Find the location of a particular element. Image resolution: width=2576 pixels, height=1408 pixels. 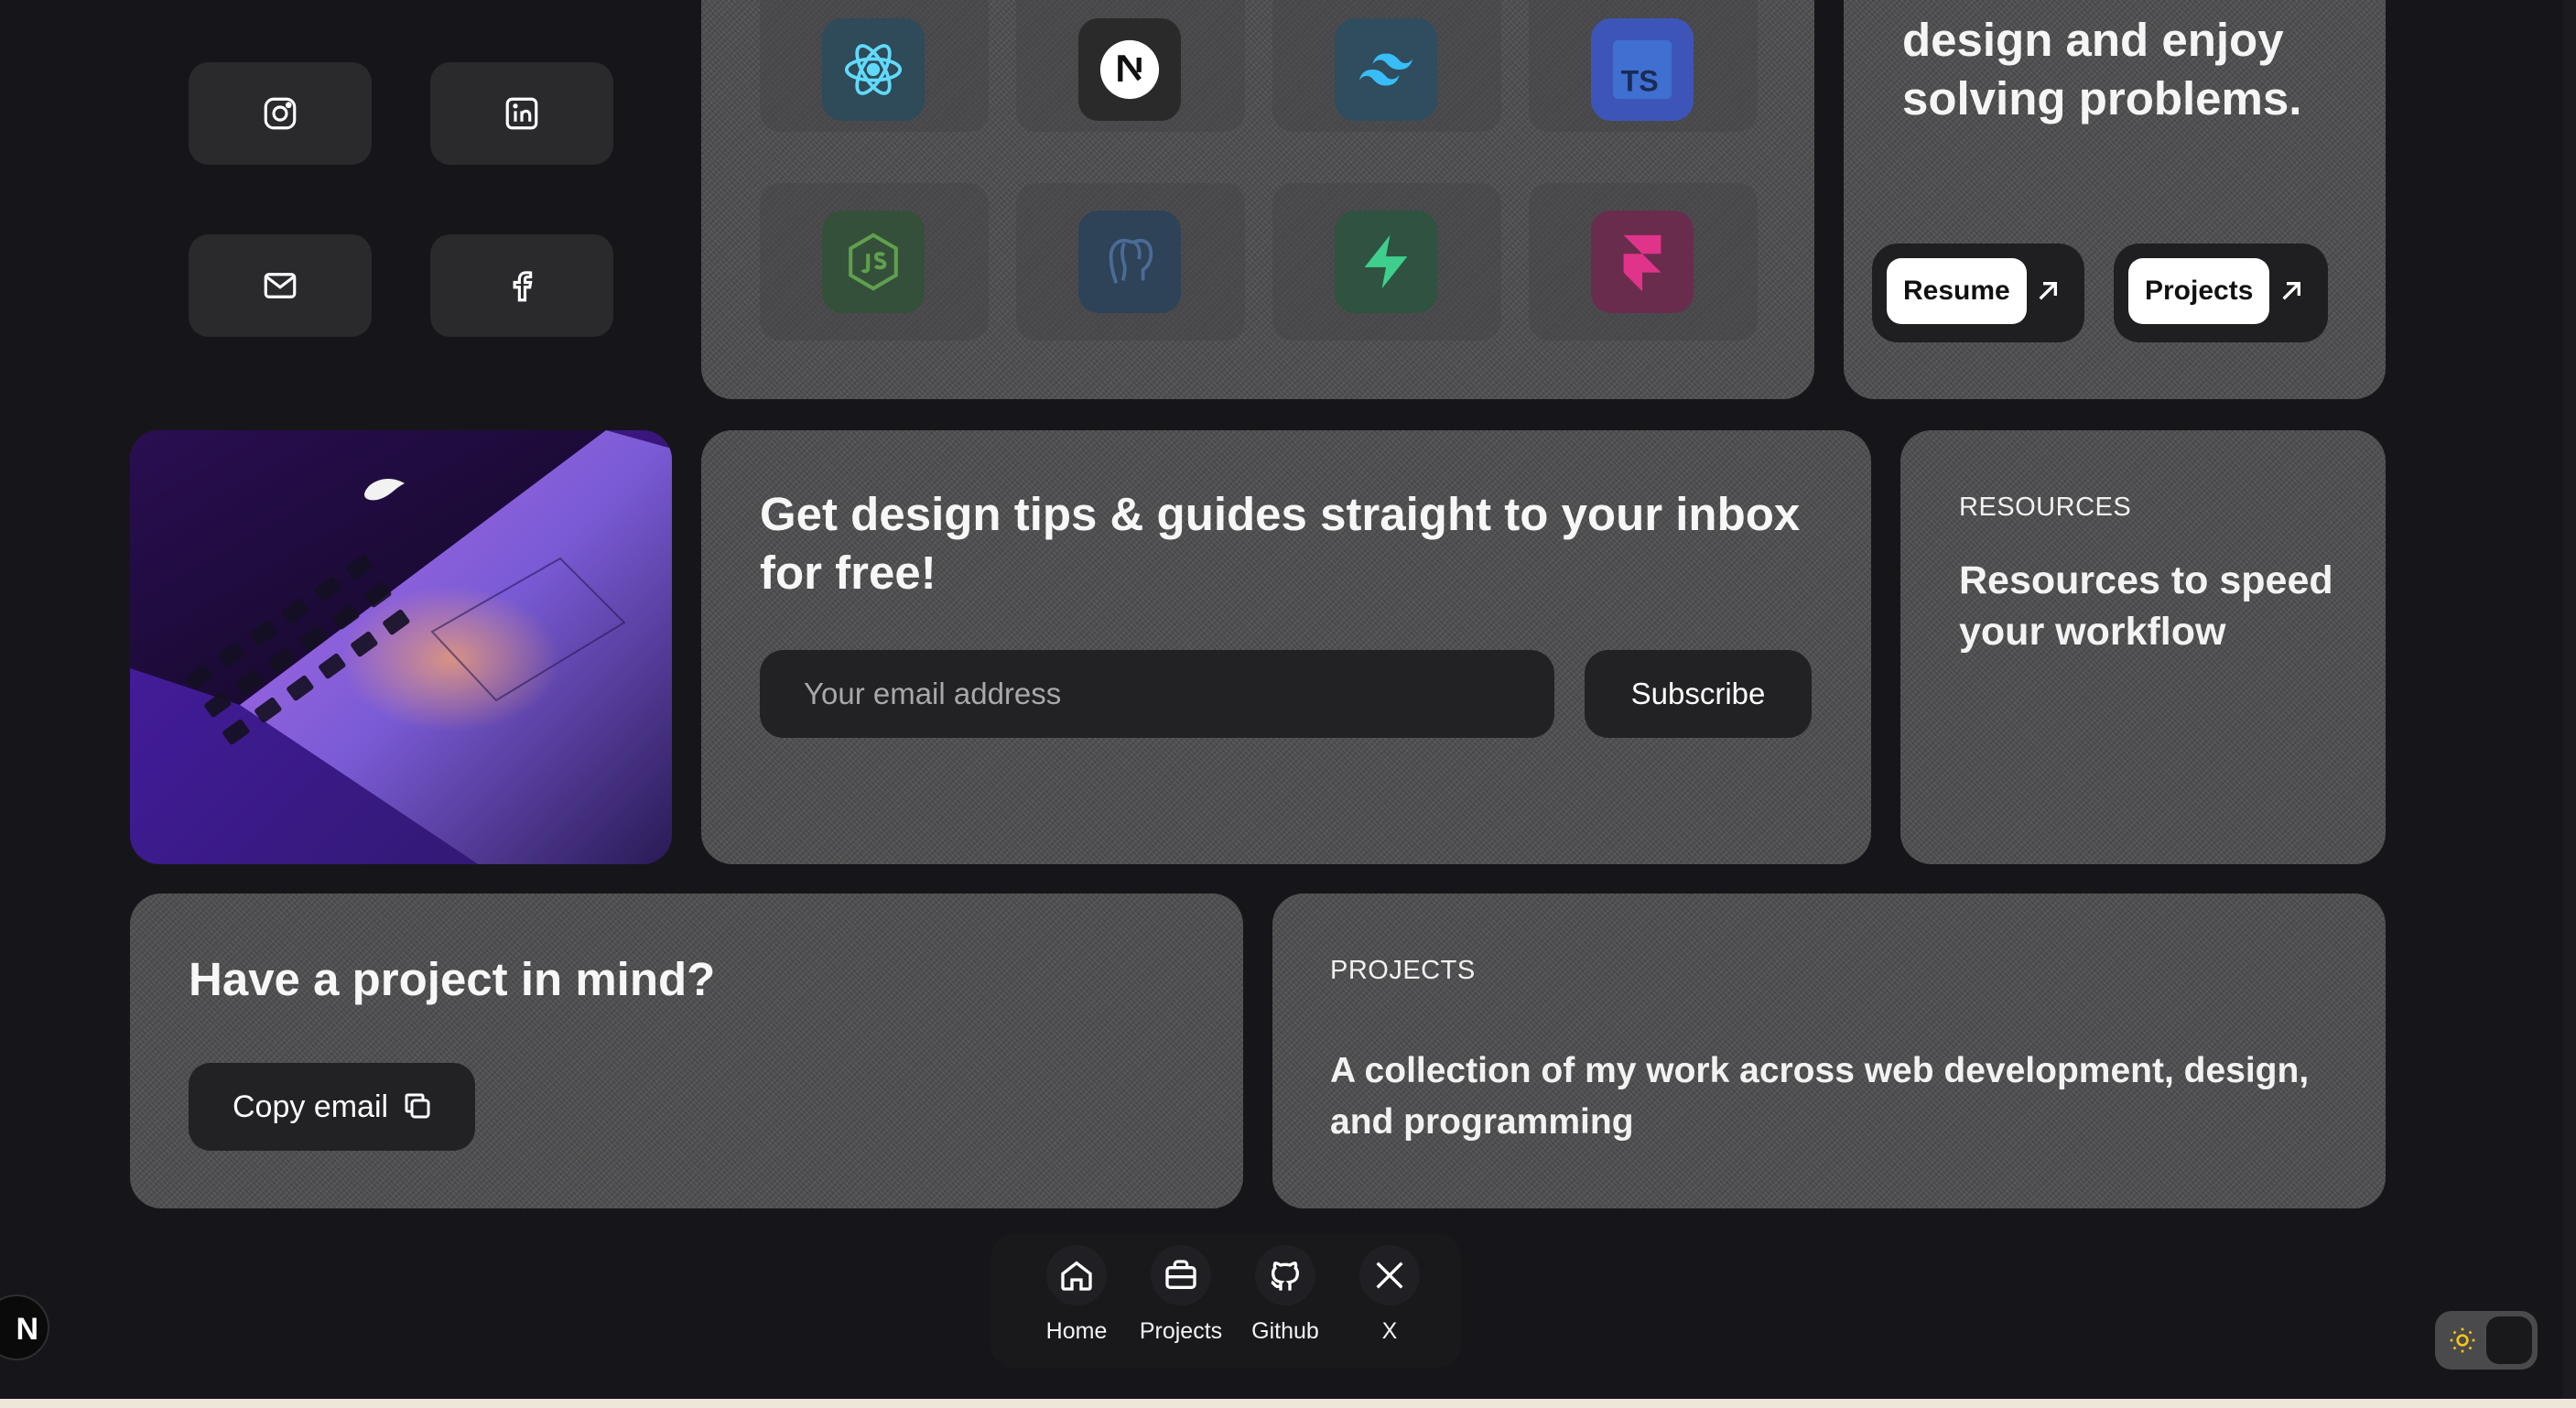

dock-item-projects: Projects is located at coordinates (1181, 1289).